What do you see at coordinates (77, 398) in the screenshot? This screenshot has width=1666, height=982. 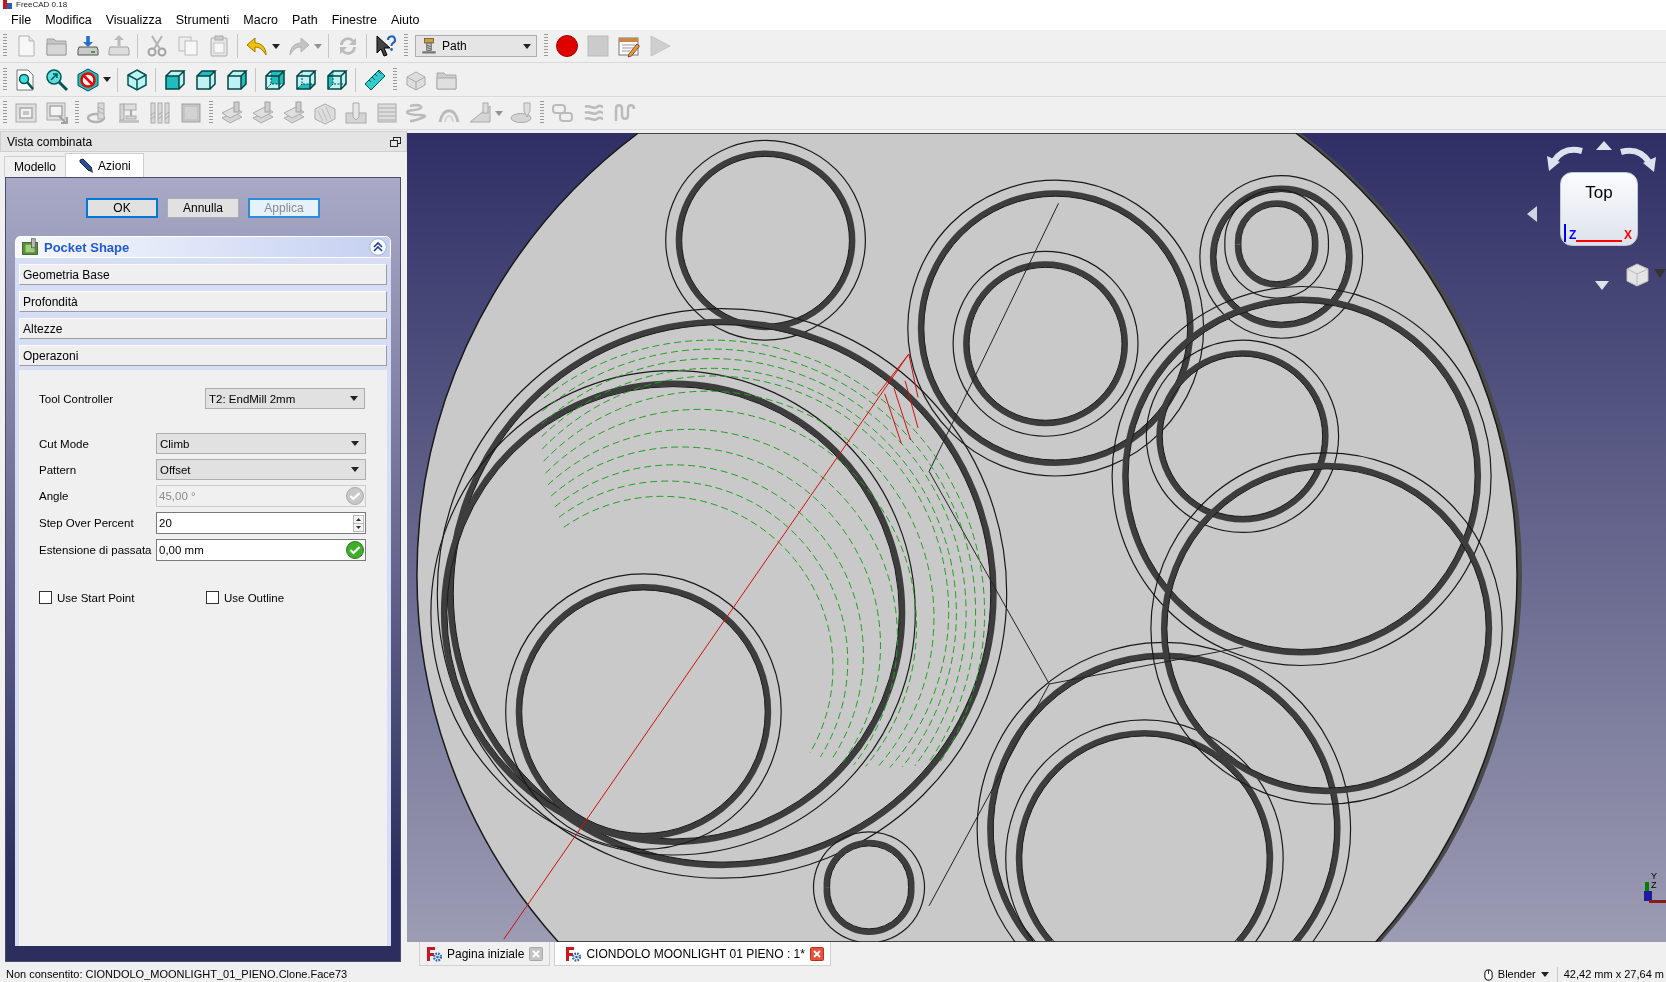 I see `field-label: Tool Controller` at bounding box center [77, 398].